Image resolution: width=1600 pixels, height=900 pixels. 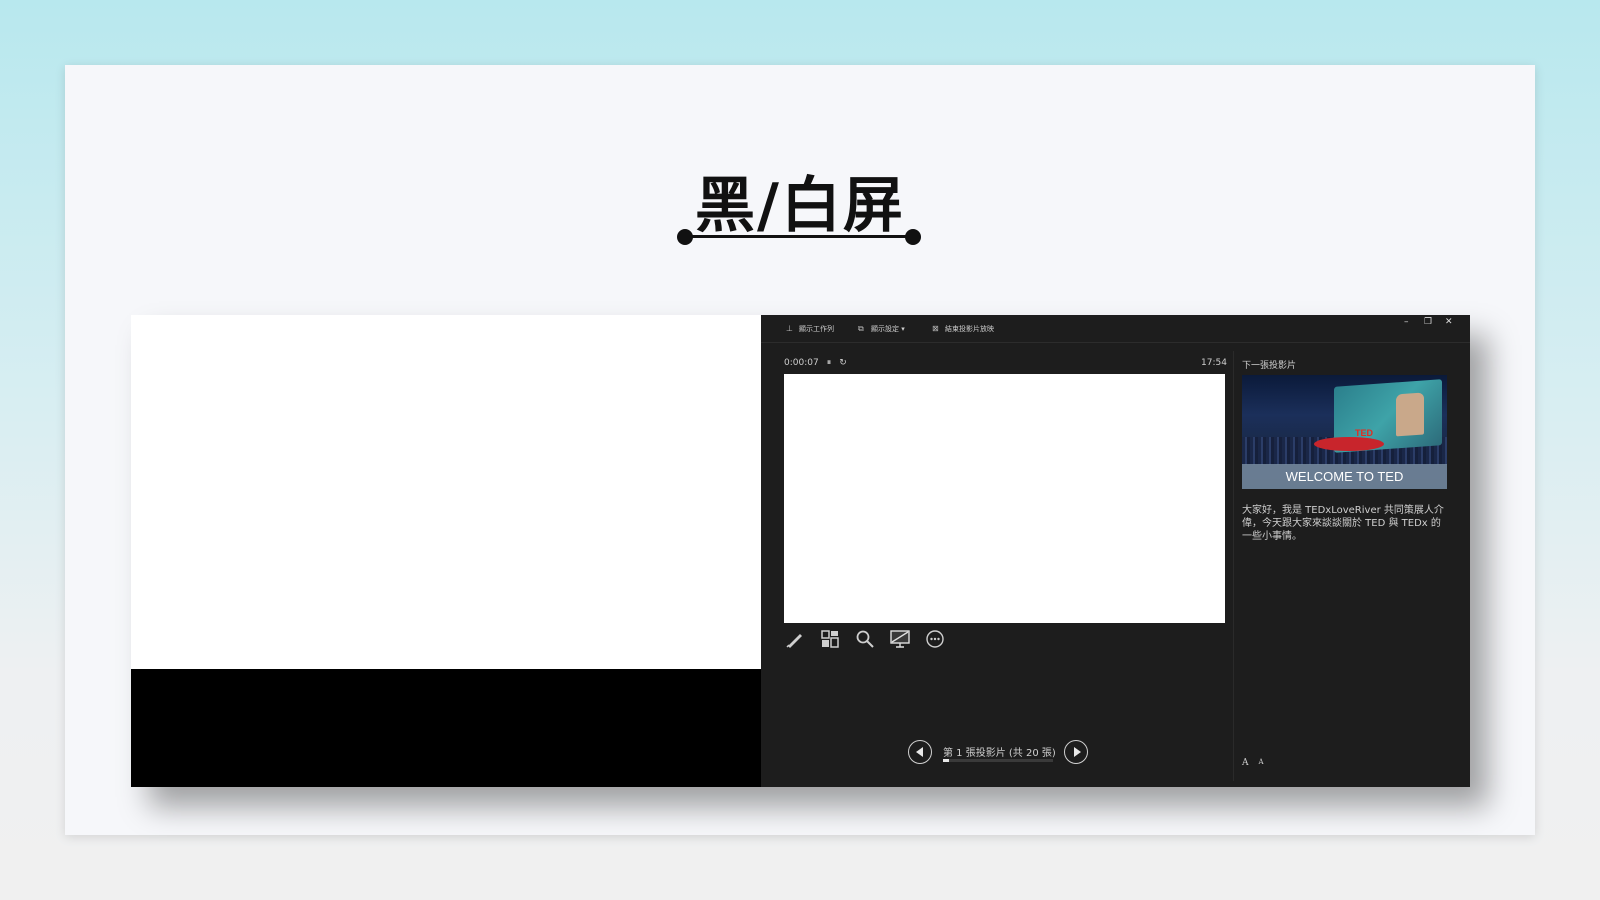 I want to click on speaker-image, so click(x=1410, y=414).